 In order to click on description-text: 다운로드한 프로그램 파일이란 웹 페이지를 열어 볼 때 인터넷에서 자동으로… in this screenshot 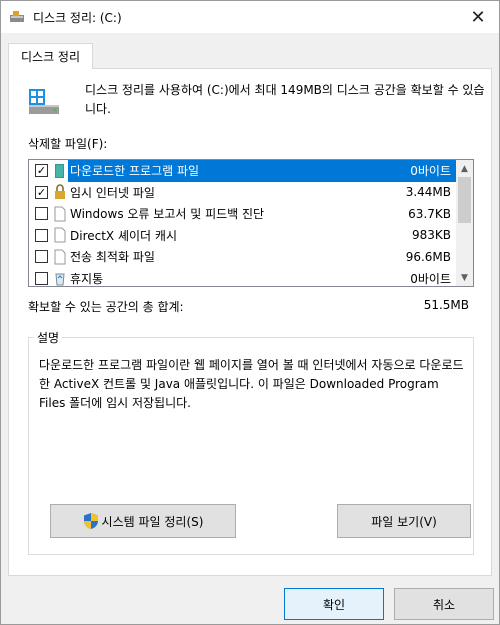, I will do `click(251, 384)`.